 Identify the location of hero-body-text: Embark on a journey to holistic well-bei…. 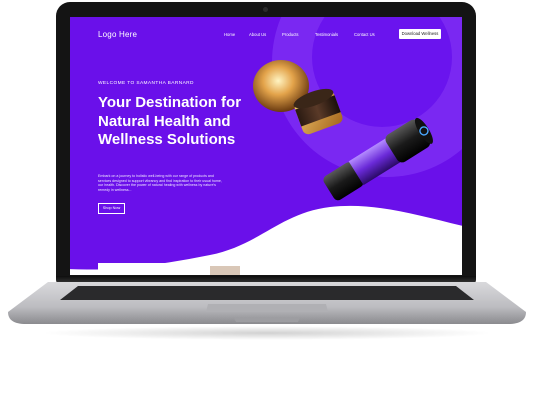
(160, 183).